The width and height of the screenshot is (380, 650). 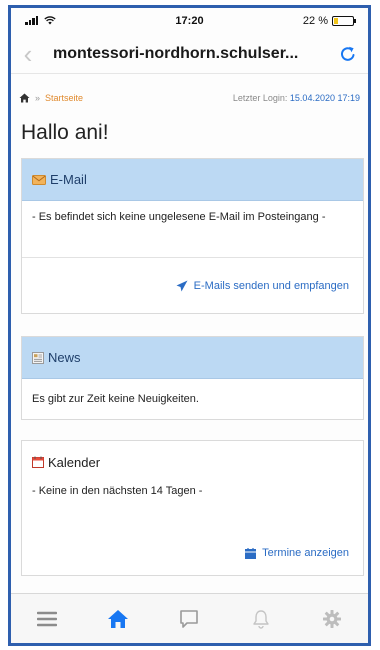 What do you see at coordinates (192, 553) in the screenshot?
I see `show-appointments-link: Termine anzeigen` at bounding box center [192, 553].